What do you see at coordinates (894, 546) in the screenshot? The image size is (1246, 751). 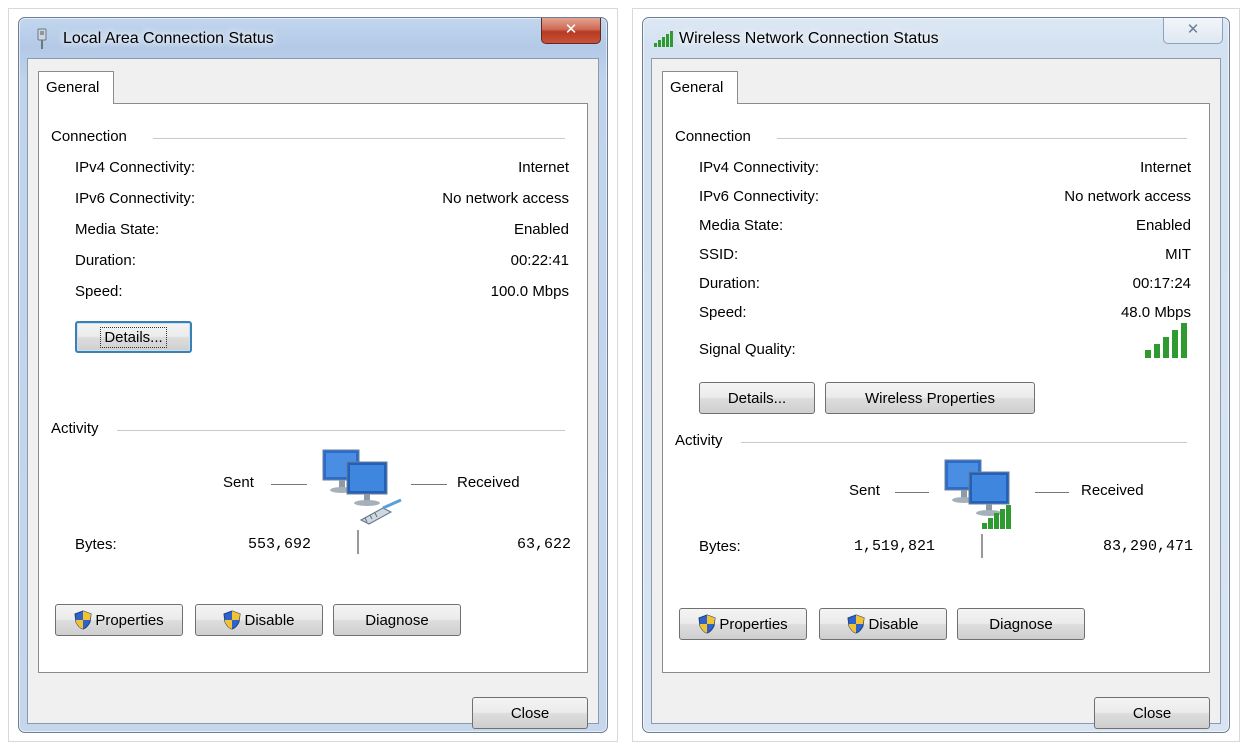 I see `bytes-sent-value: 1,519,821` at bounding box center [894, 546].